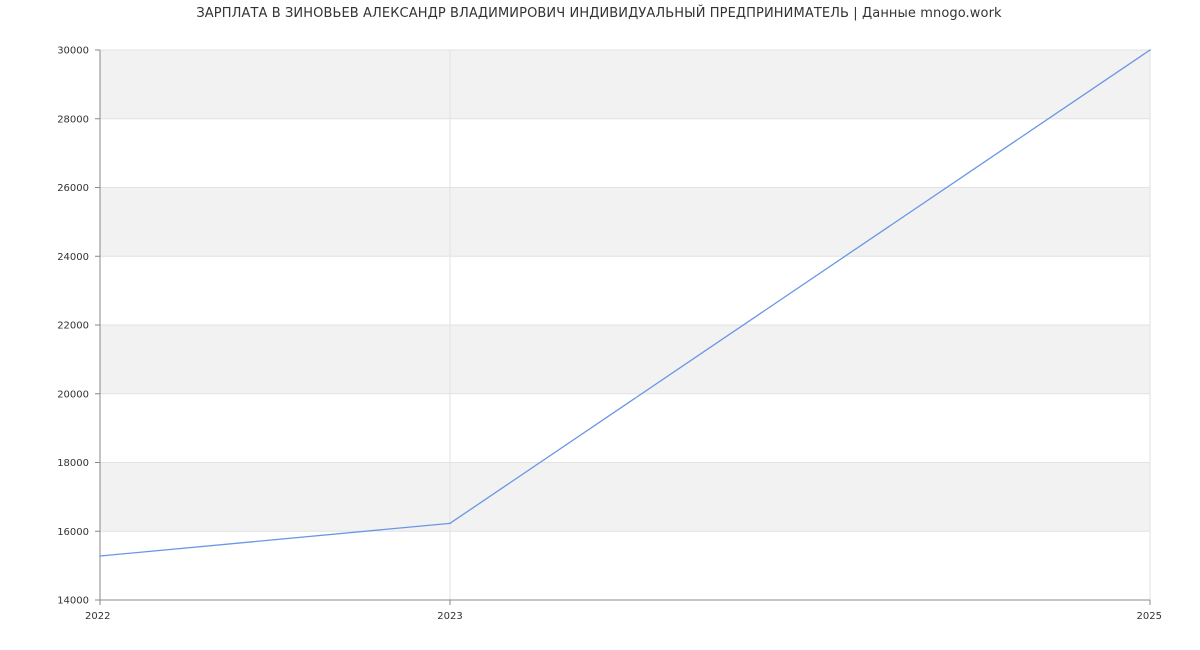  What do you see at coordinates (73, 532) in the screenshot?
I see `y-tick-label: 16000` at bounding box center [73, 532].